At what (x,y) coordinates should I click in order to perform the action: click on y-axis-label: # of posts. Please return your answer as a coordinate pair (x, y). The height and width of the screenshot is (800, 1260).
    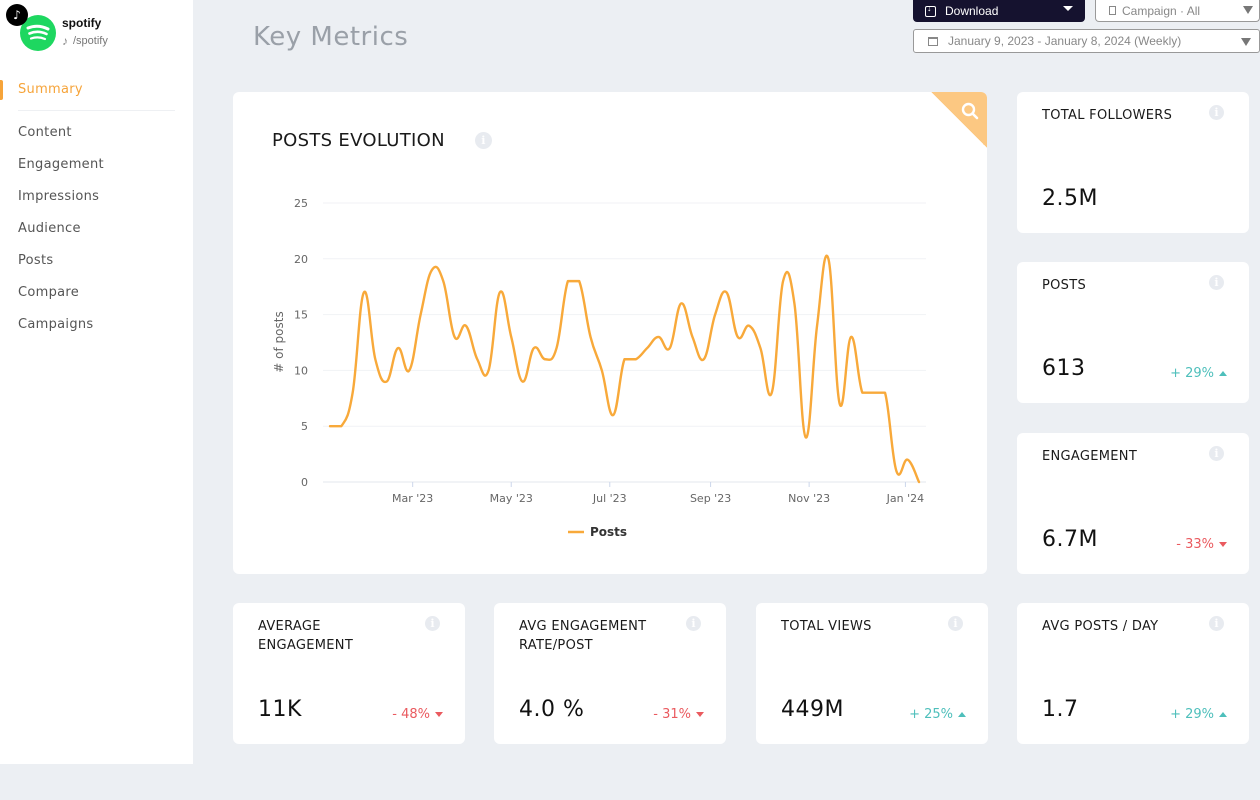
    Looking at the image, I should click on (279, 341).